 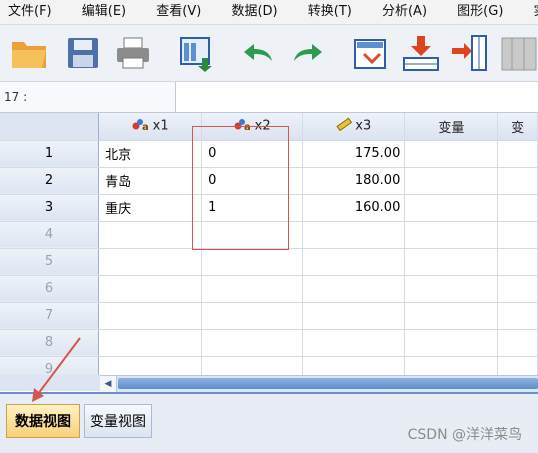 I want to click on table-row: 8, so click(x=269, y=343).